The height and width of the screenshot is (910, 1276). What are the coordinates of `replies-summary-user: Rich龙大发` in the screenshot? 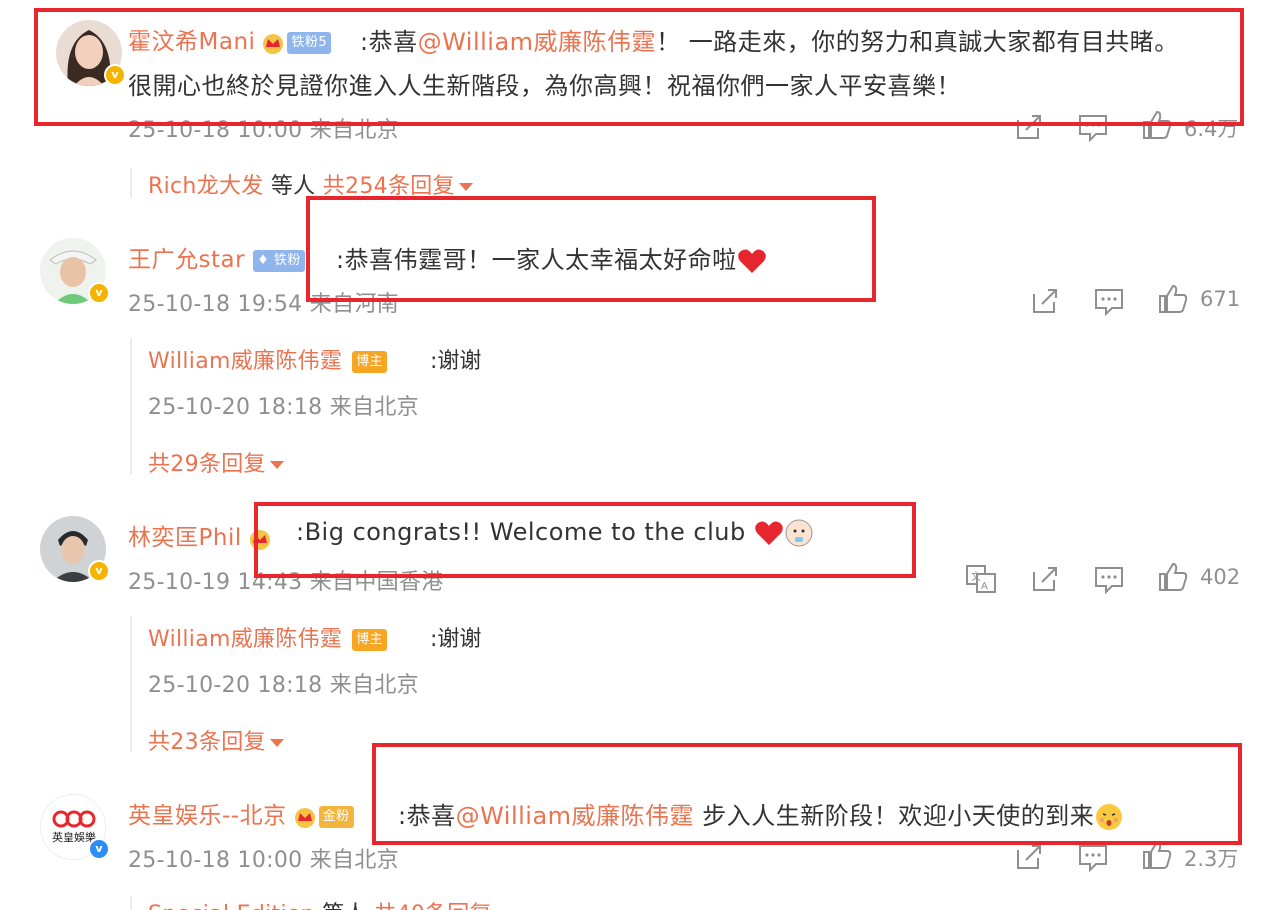 It's located at (206, 186).